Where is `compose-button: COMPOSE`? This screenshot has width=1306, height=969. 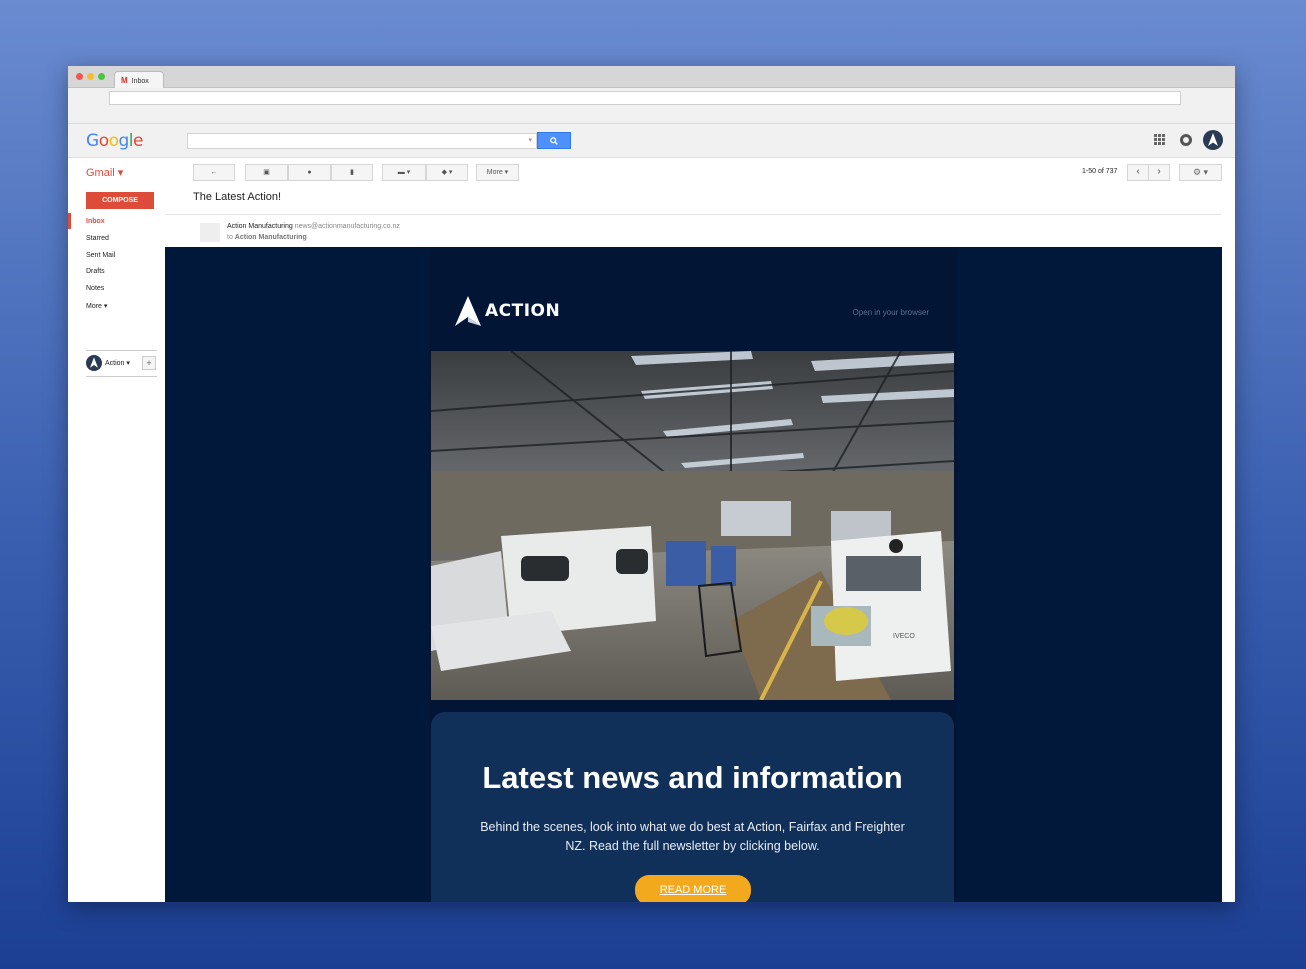
compose-button: COMPOSE is located at coordinates (120, 200).